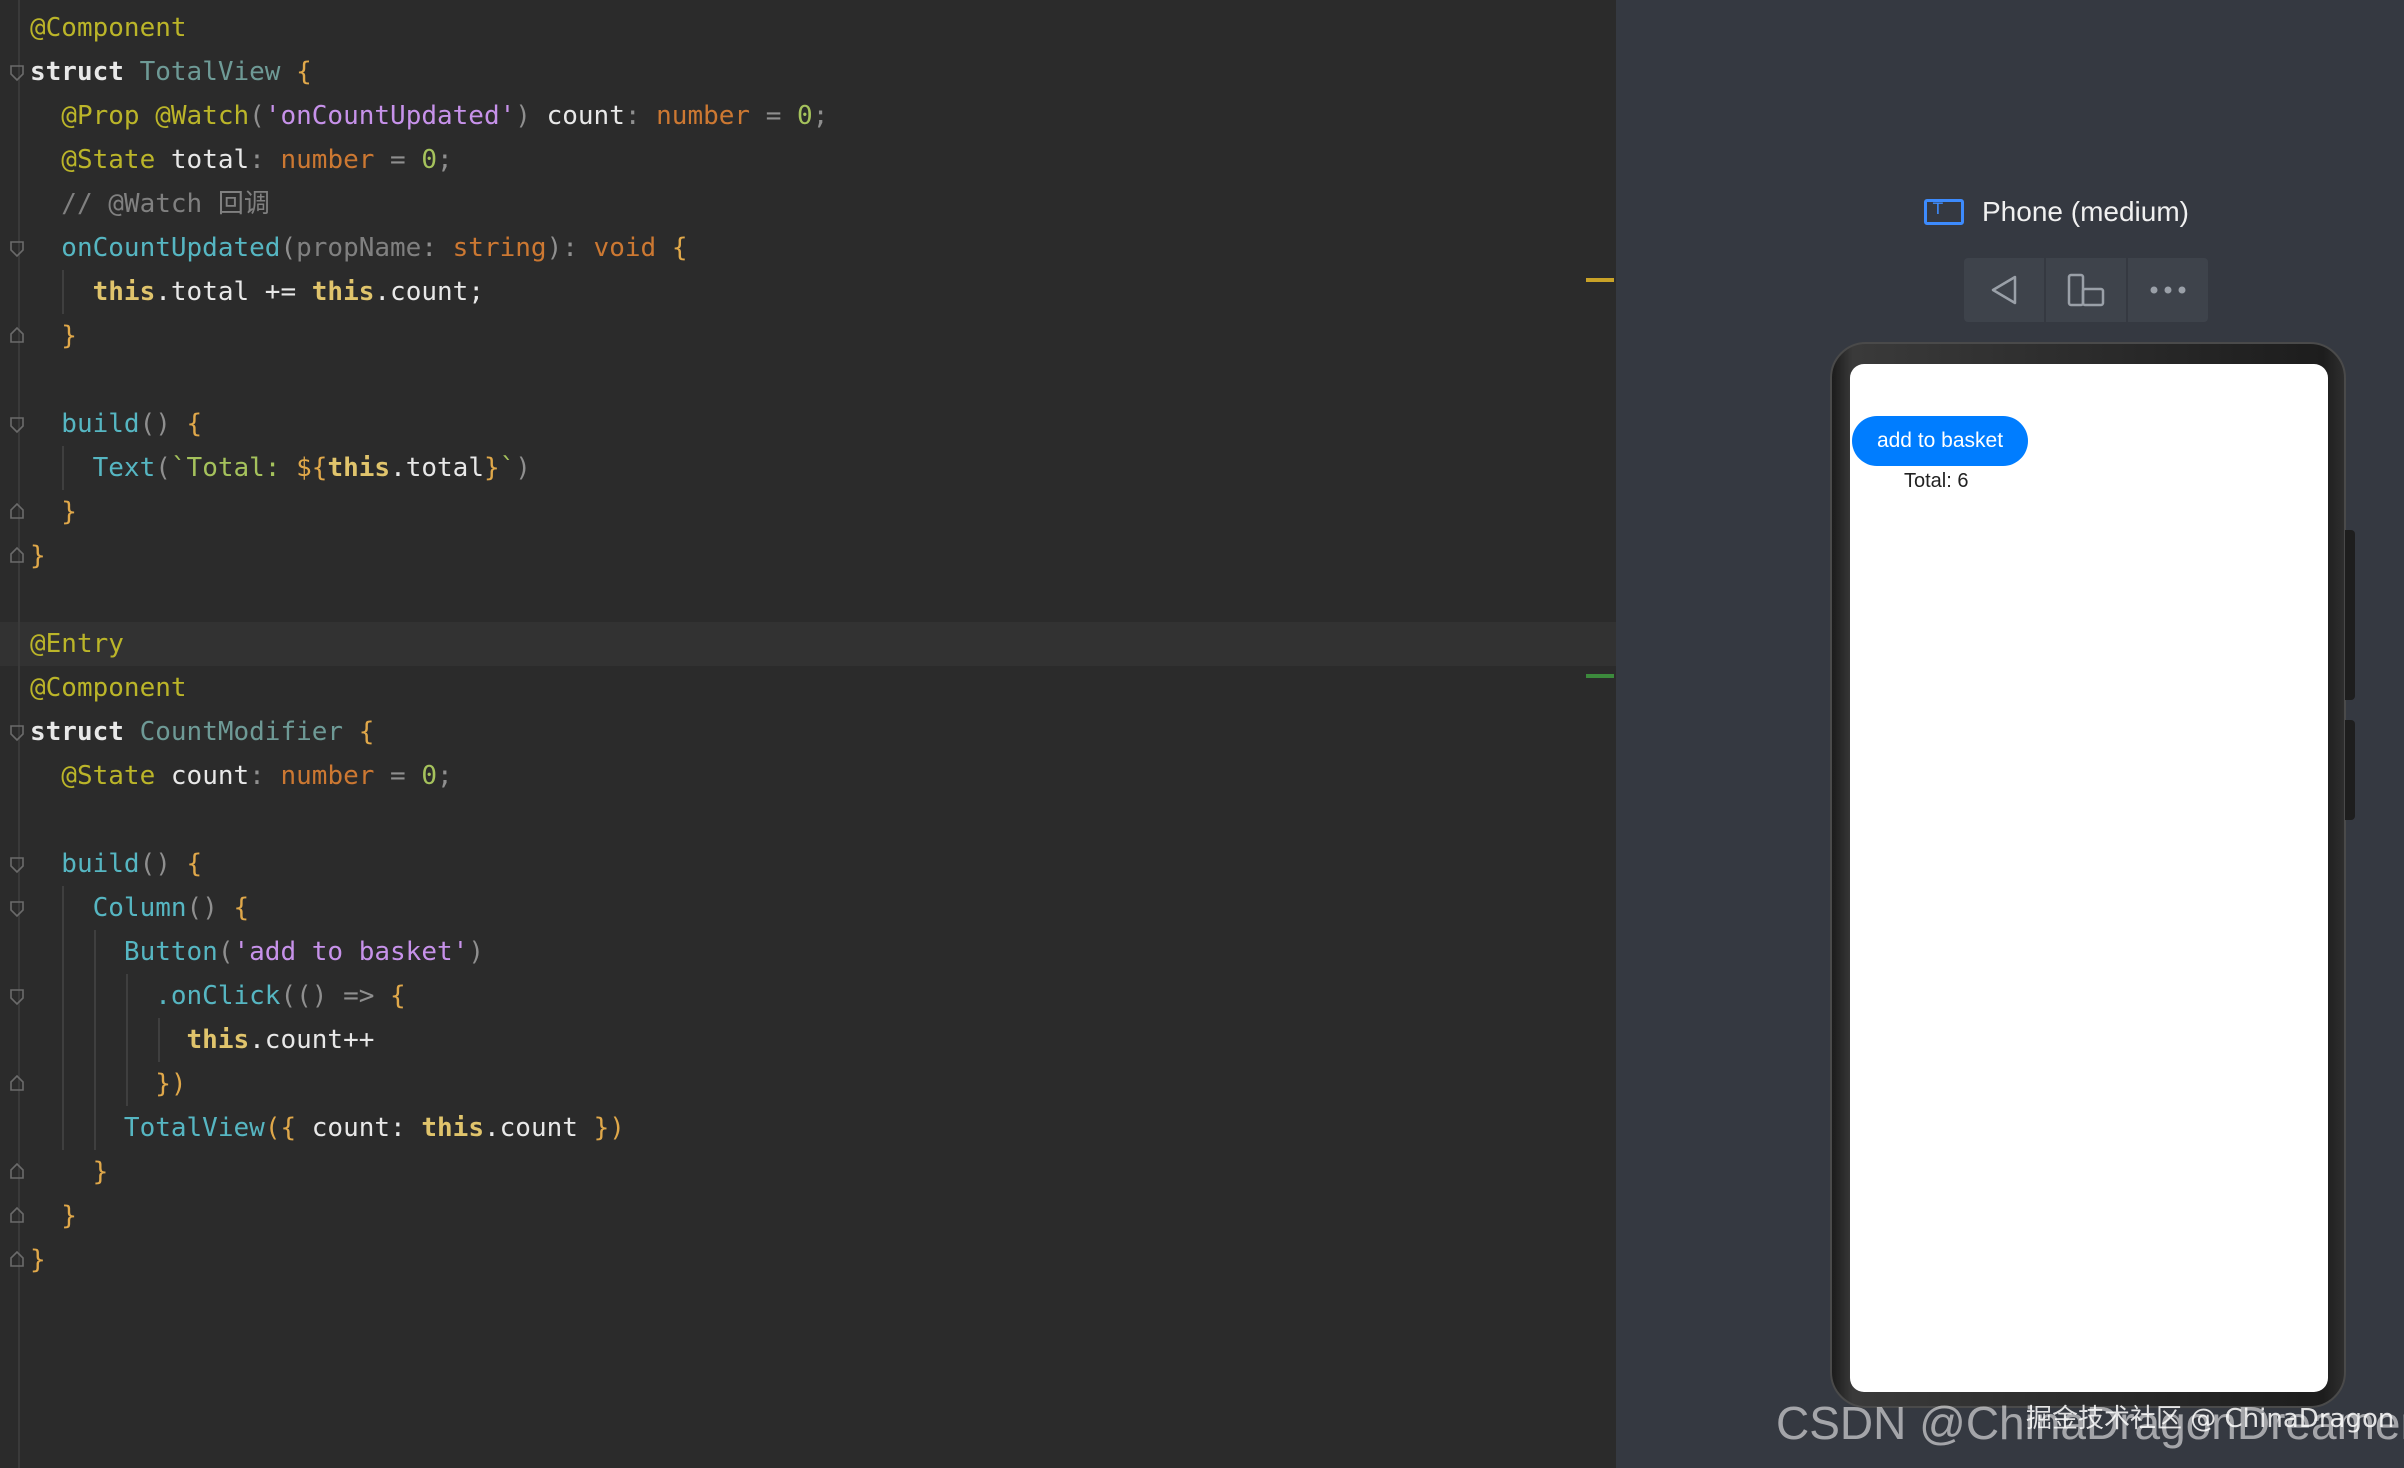  Describe the element at coordinates (437, 468) in the screenshot. I see `code-token: .total` at that location.